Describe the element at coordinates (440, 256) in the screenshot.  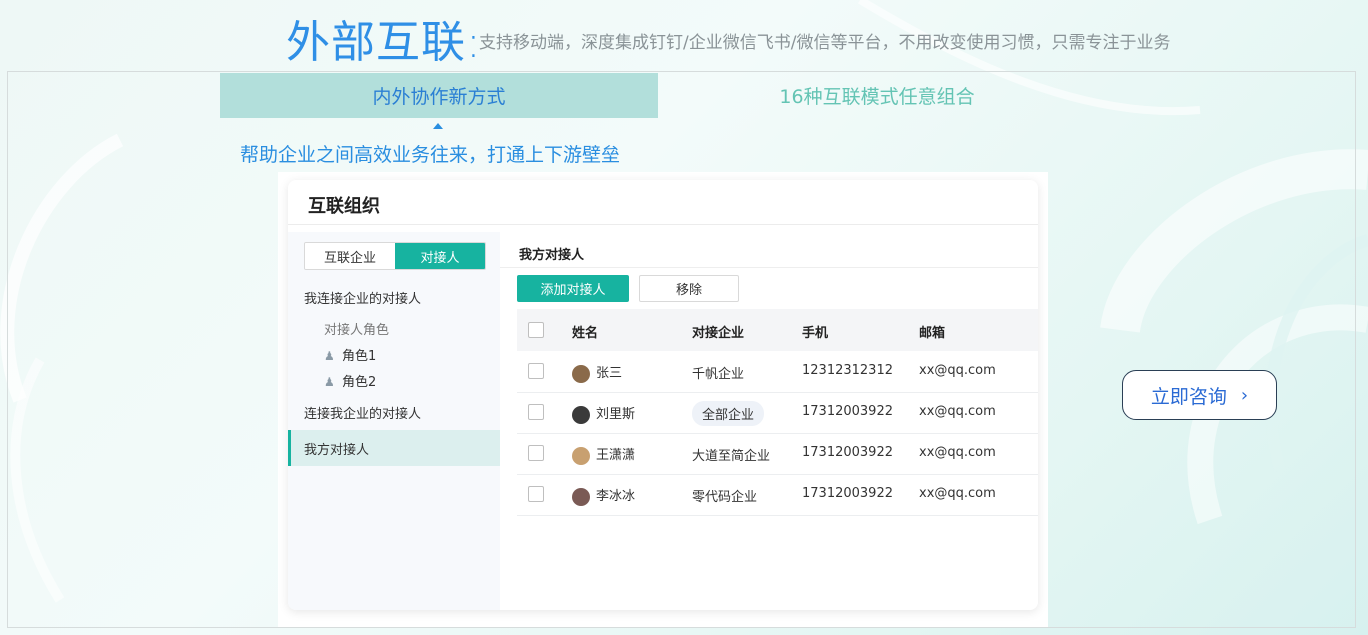
I see `segment-contacts: 对接人` at that location.